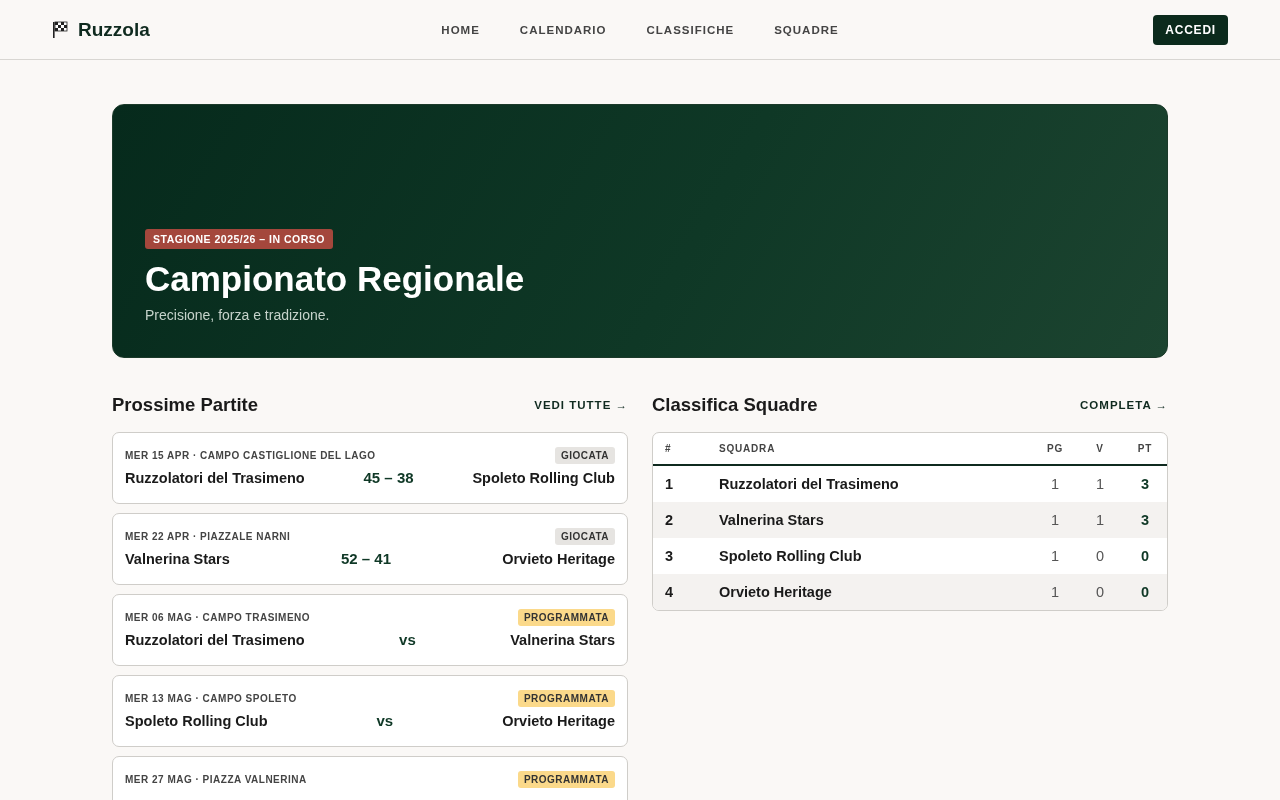 The height and width of the screenshot is (800, 1280). I want to click on match-card: MER 13 MAG · CAMPO SPOLETO PROGRAMMATA Spoleto Rolling Club vs Orvieto Heritage, so click(370, 711).